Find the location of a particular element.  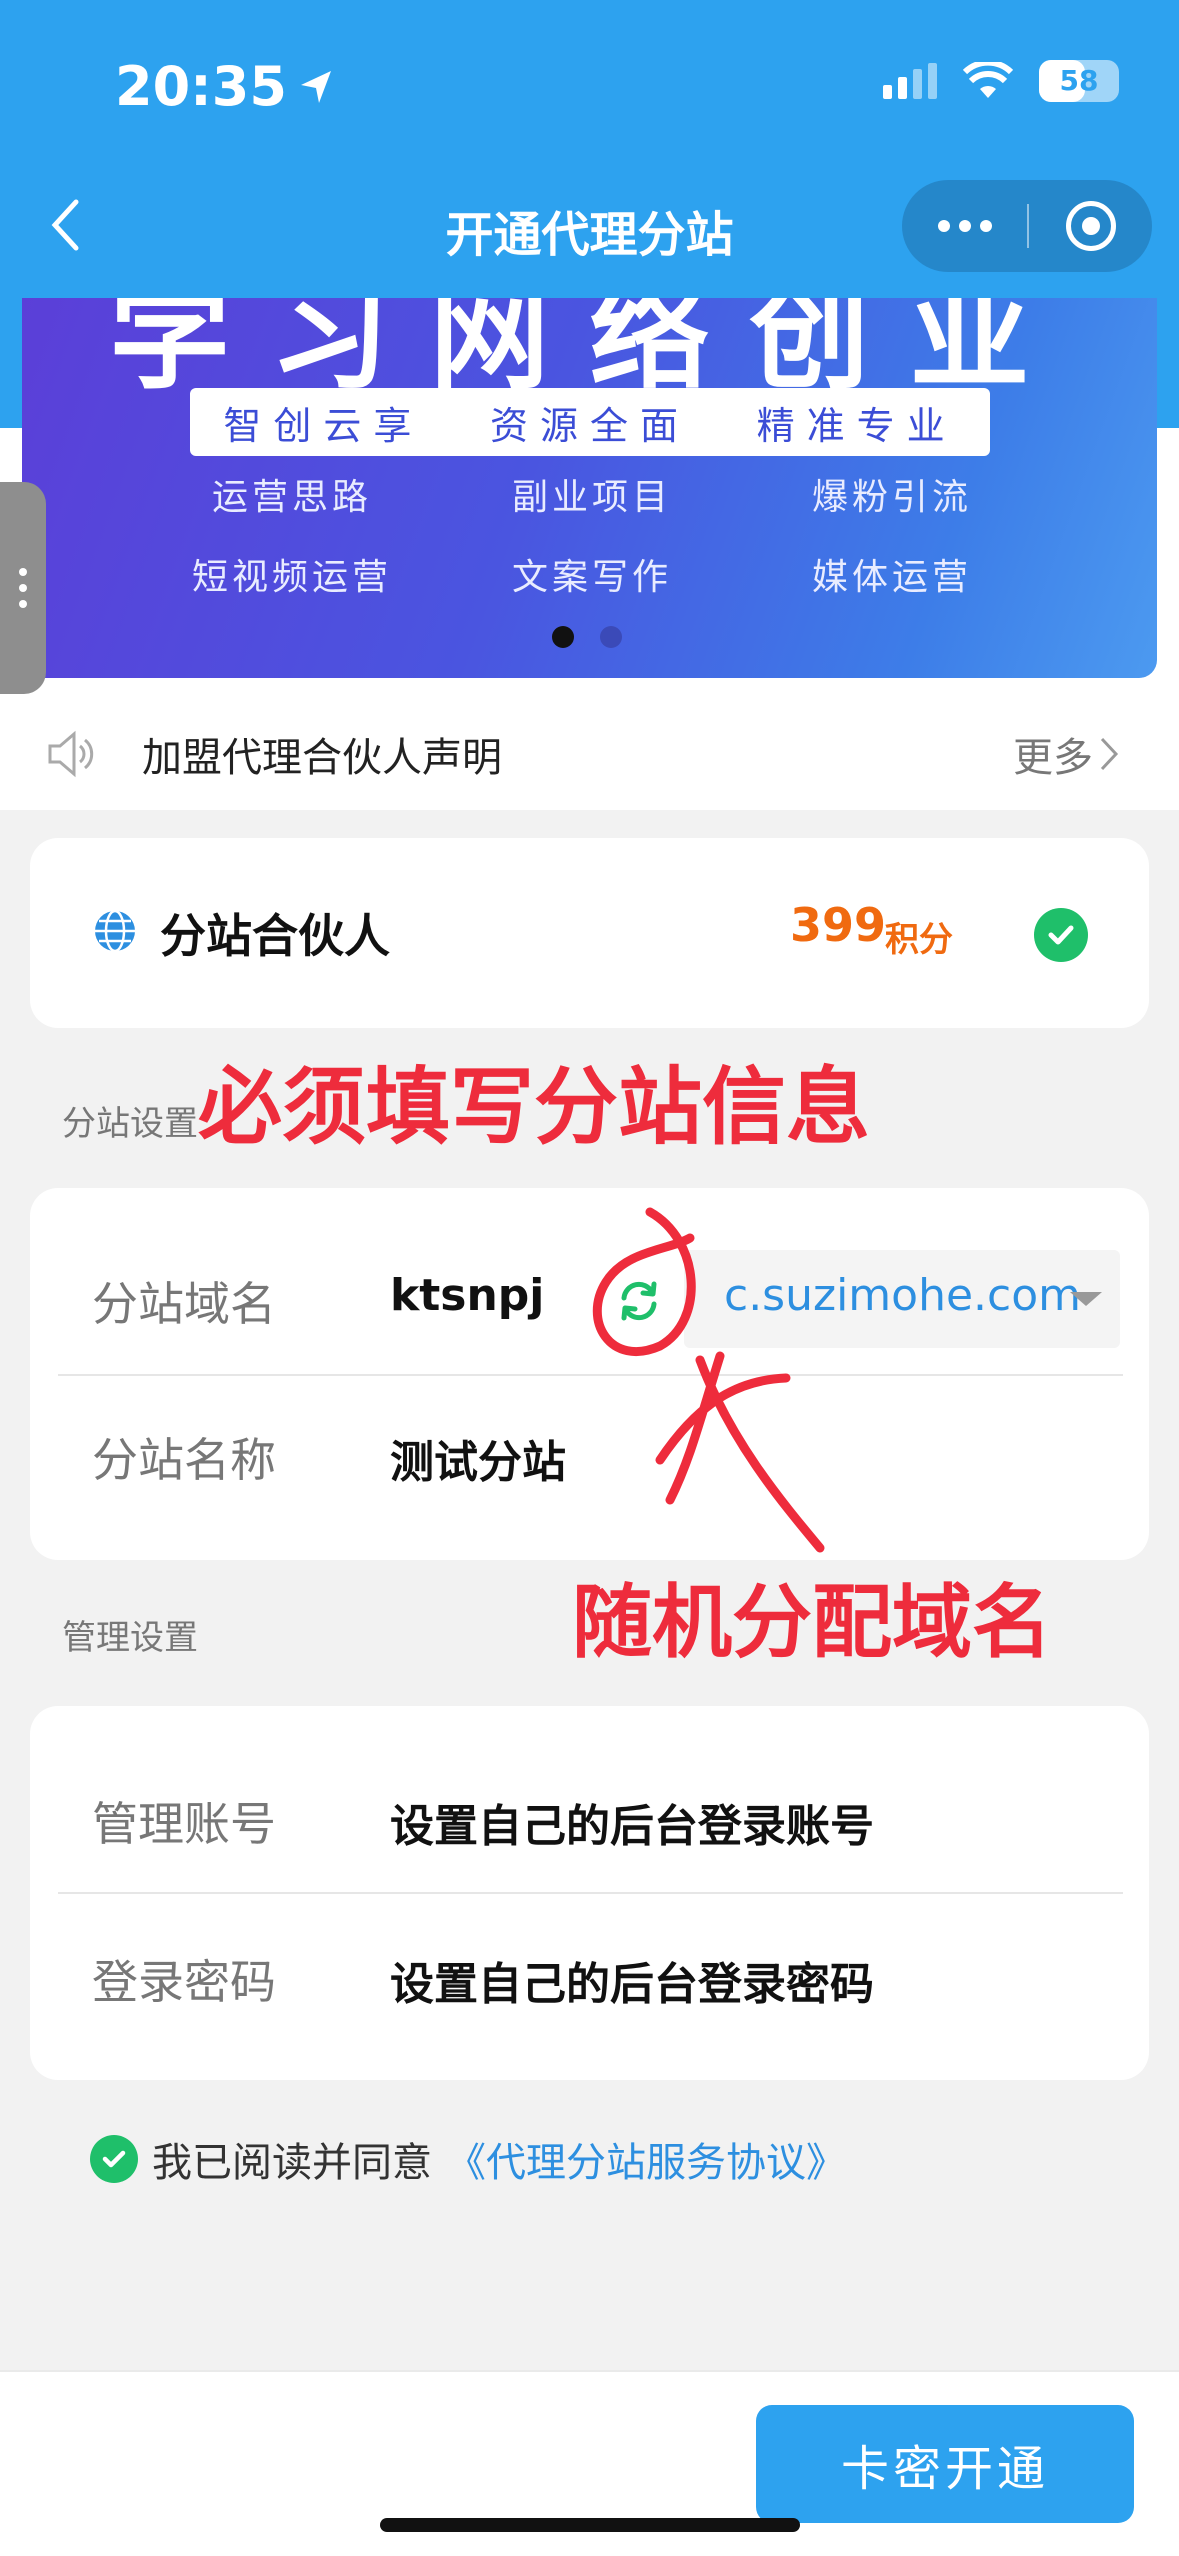

partner-plan-price: 399 is located at coordinates (838, 925).